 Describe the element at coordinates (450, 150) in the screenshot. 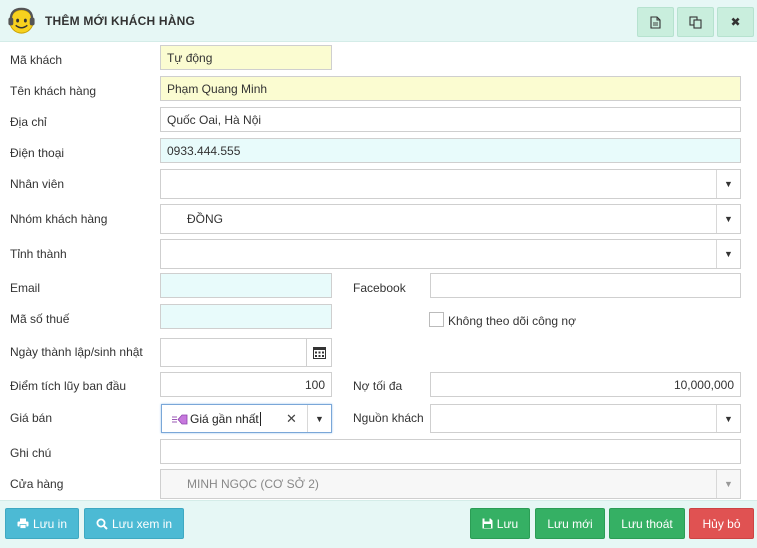

I see `dien-thoai-field: 0933.444.555` at that location.